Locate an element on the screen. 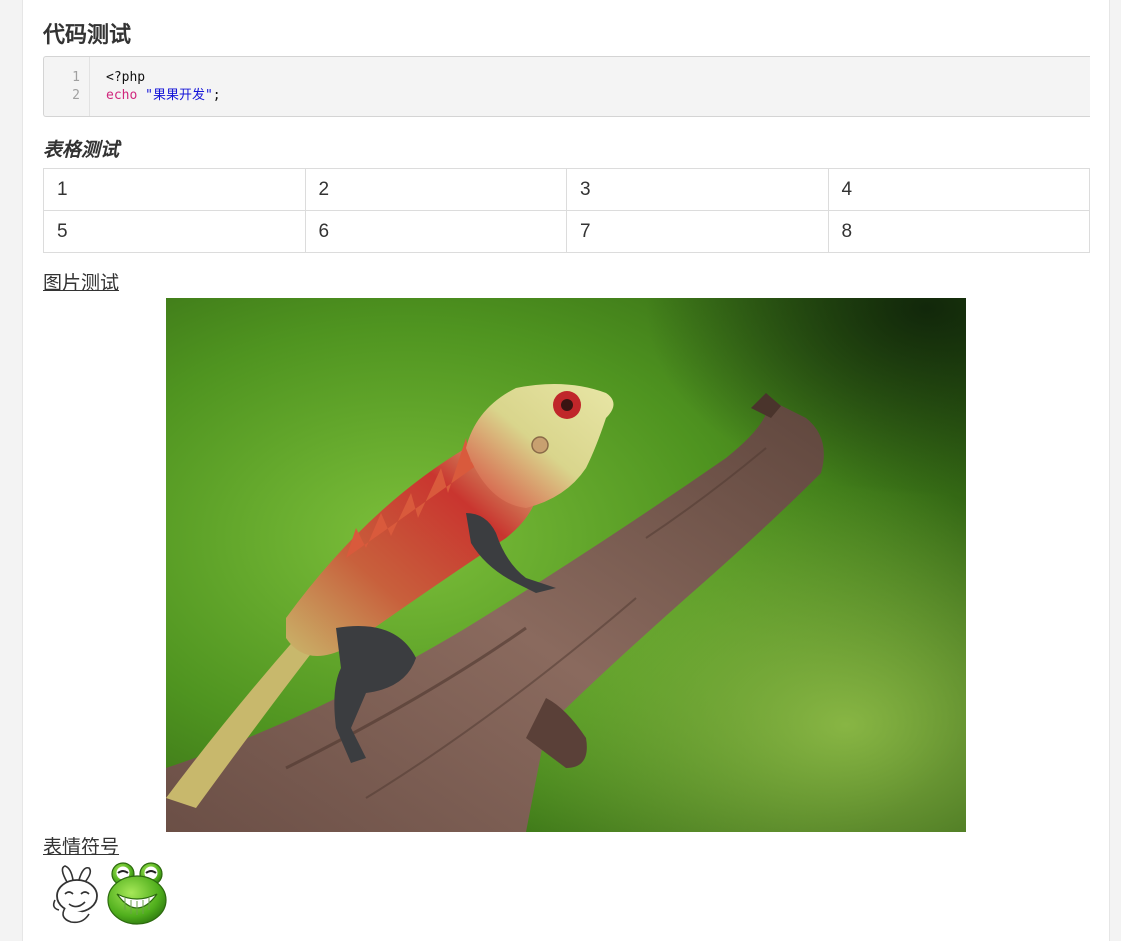 The image size is (1121, 941). code-test-heading: 代码测试 is located at coordinates (87, 34).